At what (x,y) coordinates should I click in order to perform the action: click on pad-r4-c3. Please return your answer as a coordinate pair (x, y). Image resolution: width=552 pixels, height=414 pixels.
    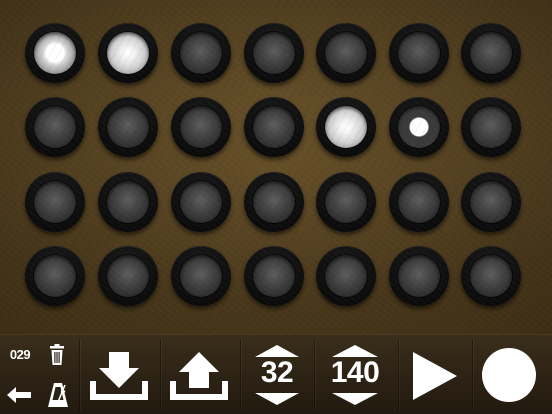
    Looking at the image, I should click on (201, 276).